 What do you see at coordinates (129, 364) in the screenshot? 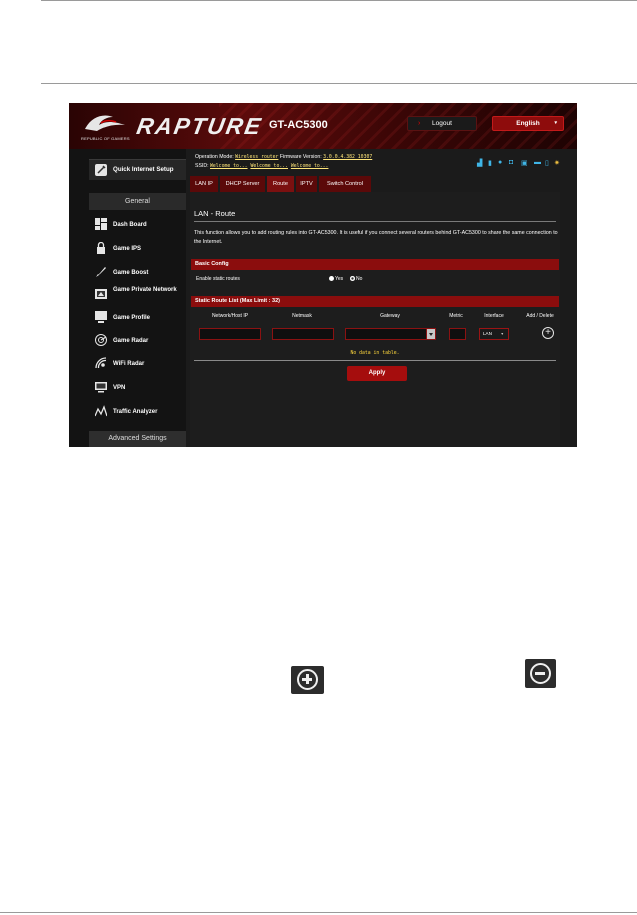
I see `sidebar-item-label: WiFi Radar` at bounding box center [129, 364].